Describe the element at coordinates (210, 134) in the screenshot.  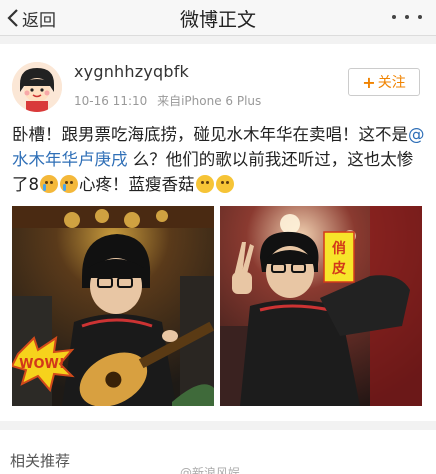
I see `post-text-part: 卧槽！跟男票吃海底捞，碰见水木年华在卖唱！这不是` at that location.